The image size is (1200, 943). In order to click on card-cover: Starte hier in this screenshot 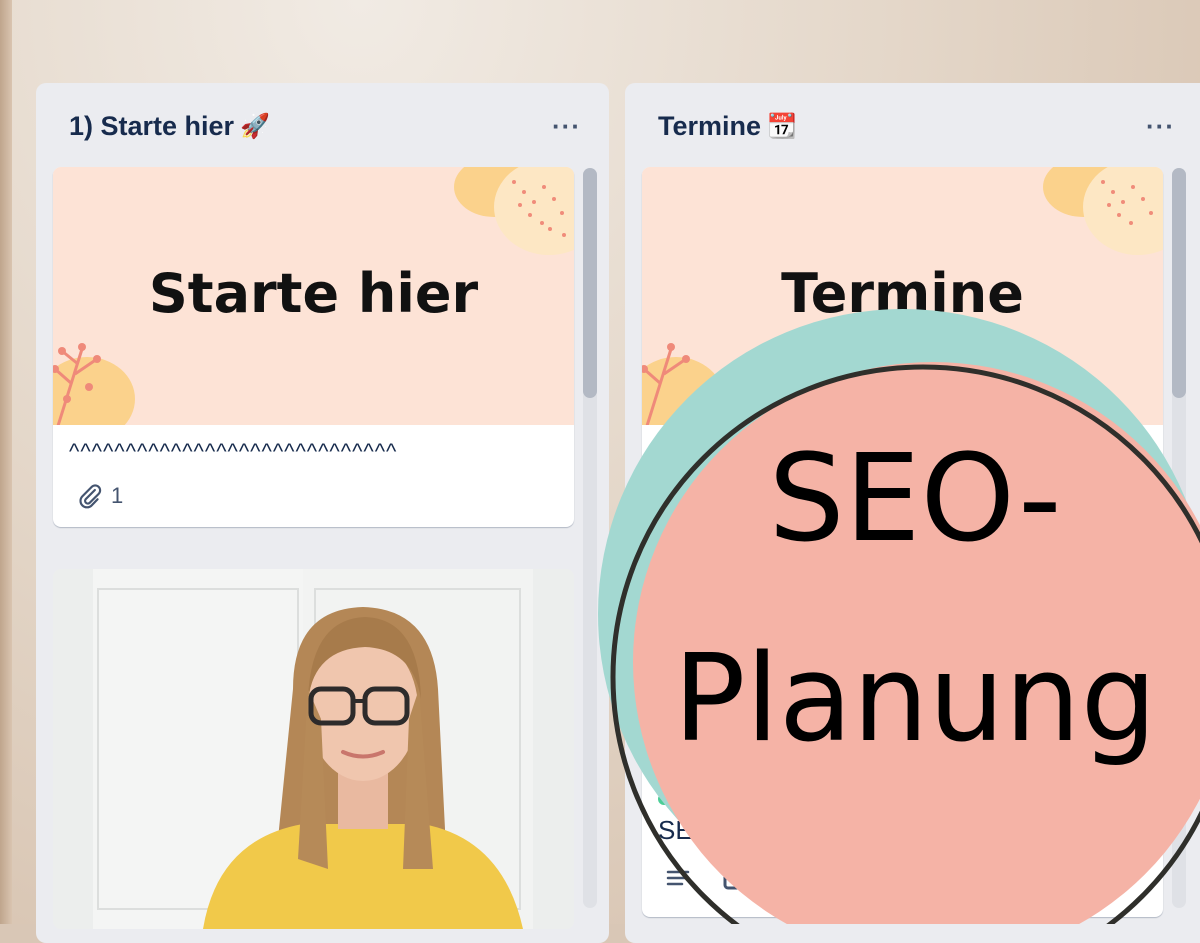, I will do `click(313, 296)`.